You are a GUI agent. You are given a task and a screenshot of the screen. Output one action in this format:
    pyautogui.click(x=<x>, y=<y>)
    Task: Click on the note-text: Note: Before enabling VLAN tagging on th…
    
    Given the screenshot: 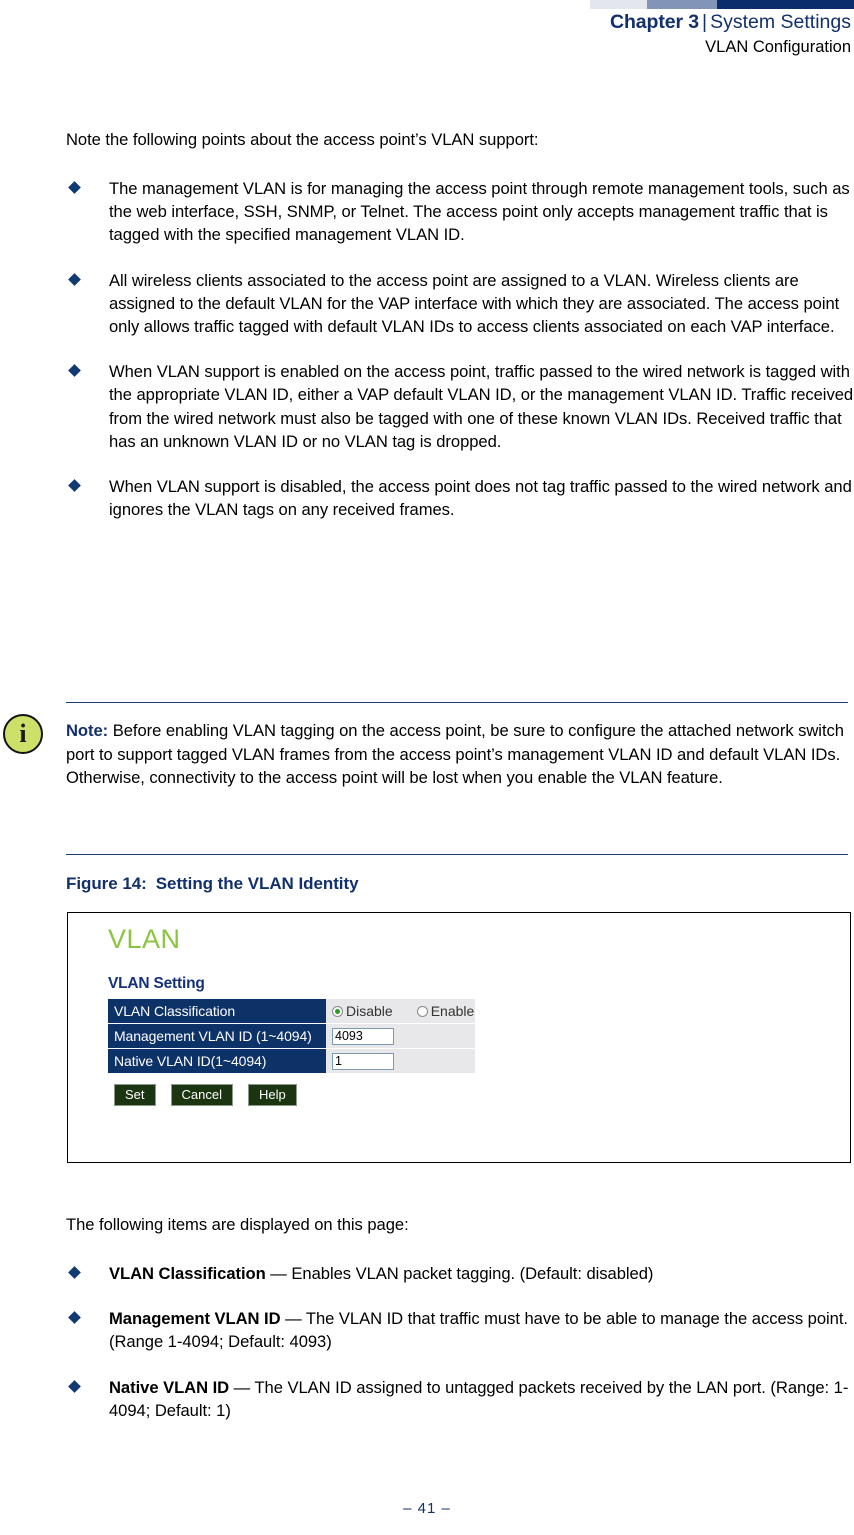 What is the action you would take?
    pyautogui.click(x=459, y=754)
    